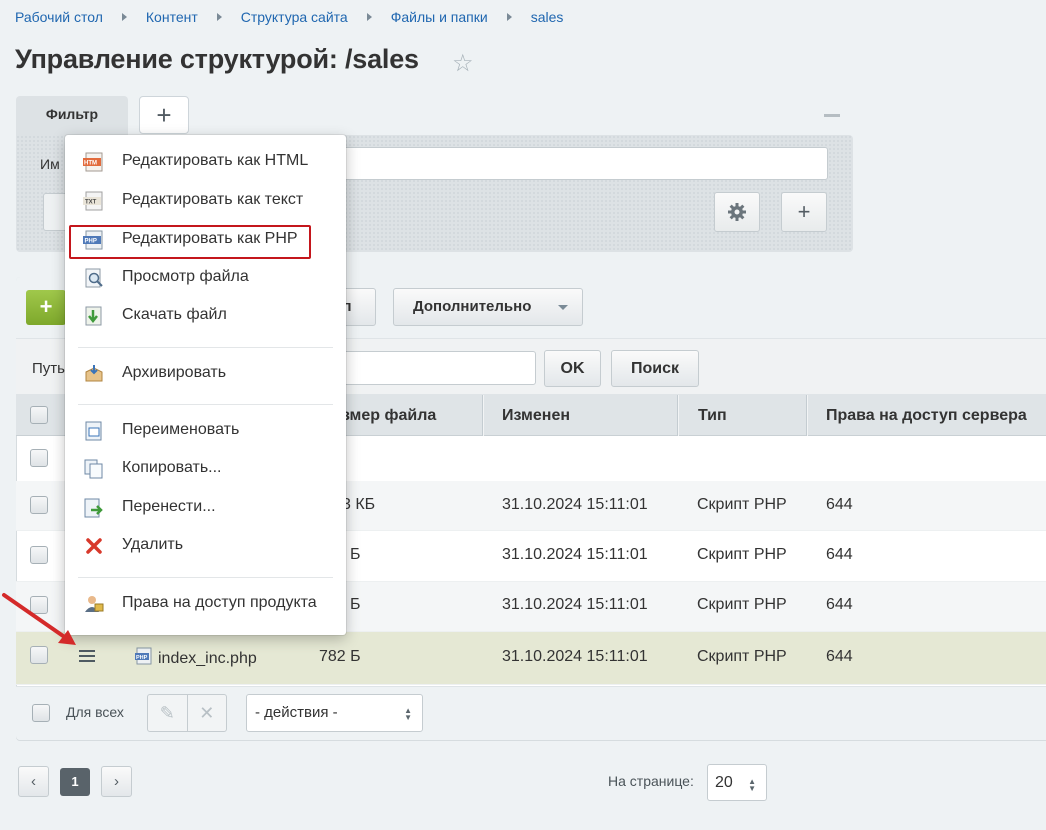 The height and width of the screenshot is (830, 1046). I want to click on path-input, so click(433, 368).